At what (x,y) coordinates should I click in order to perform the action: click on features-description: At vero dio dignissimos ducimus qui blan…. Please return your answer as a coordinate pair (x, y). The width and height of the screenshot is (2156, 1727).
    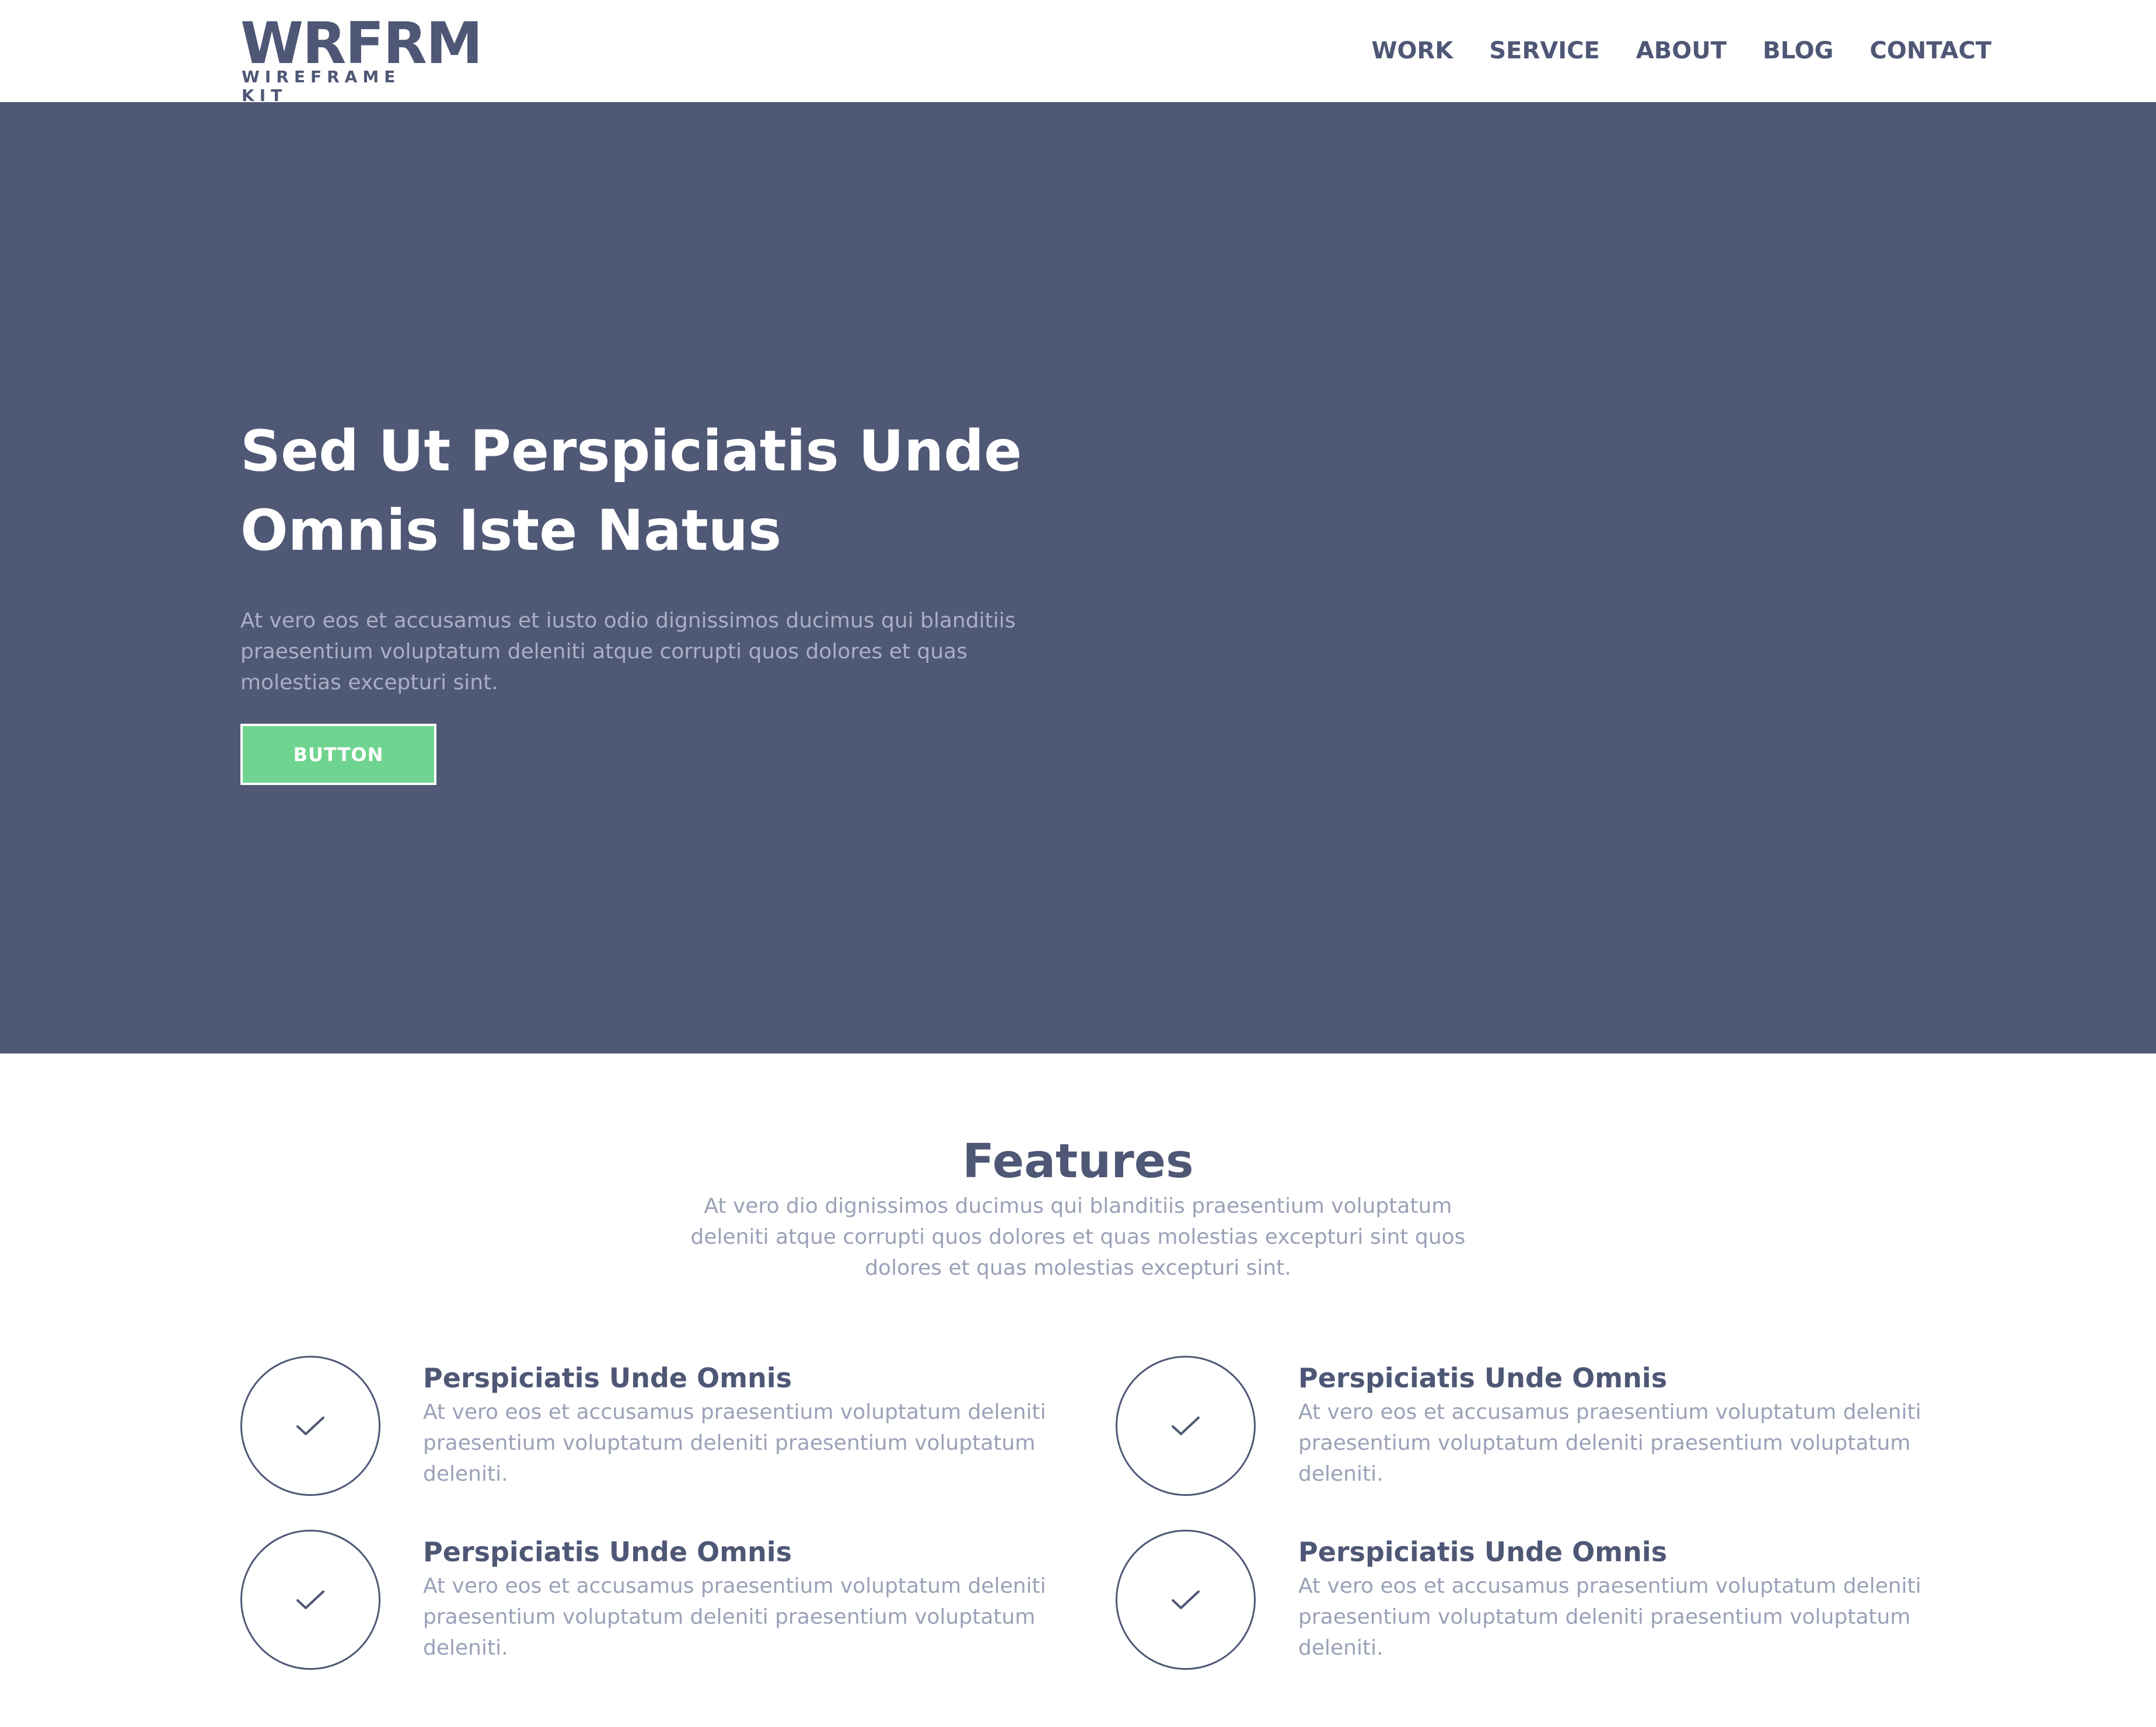
    Looking at the image, I should click on (1078, 1237).